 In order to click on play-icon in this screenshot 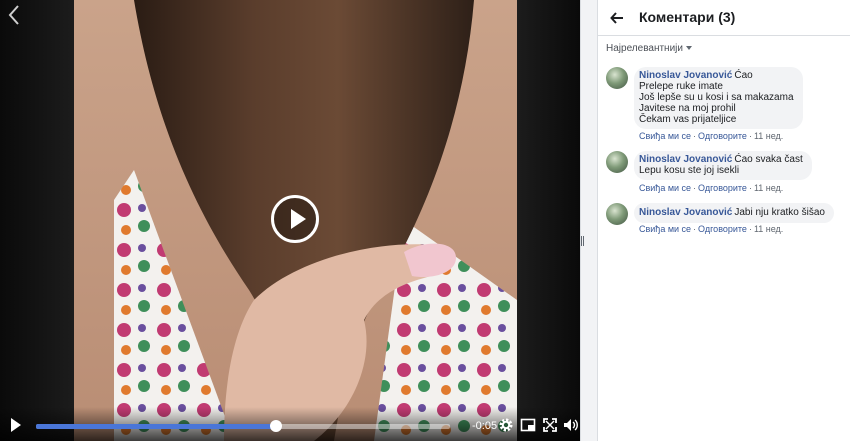, I will do `click(16, 425)`.